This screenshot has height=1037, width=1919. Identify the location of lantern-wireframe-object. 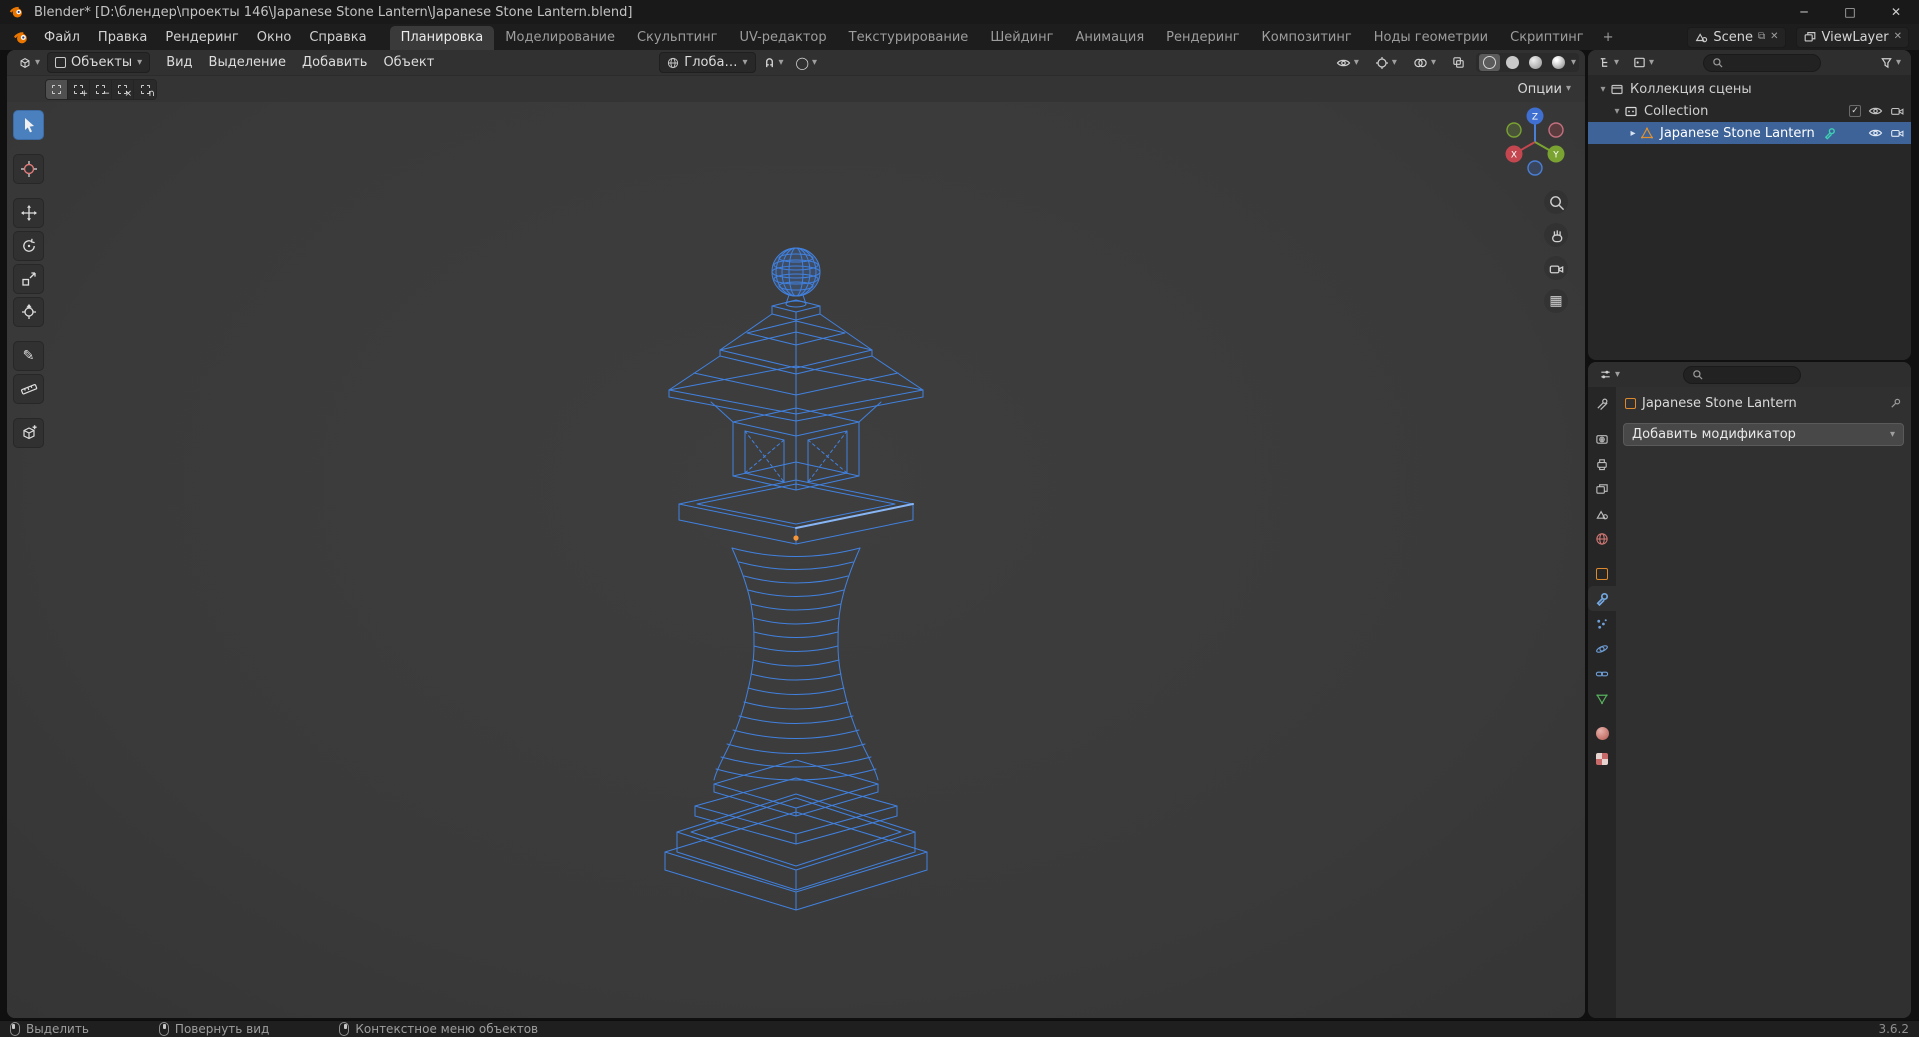
(800, 582).